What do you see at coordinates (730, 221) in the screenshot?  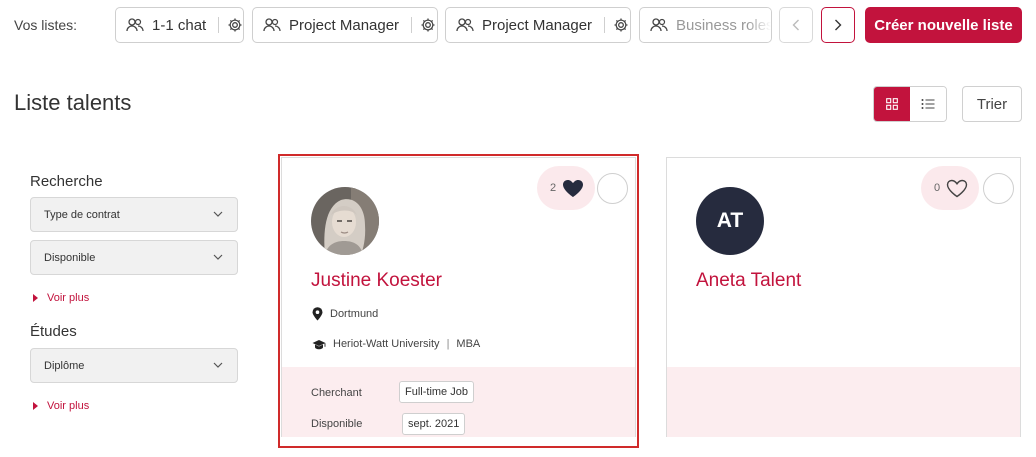 I see `avatar-initials: AT` at bounding box center [730, 221].